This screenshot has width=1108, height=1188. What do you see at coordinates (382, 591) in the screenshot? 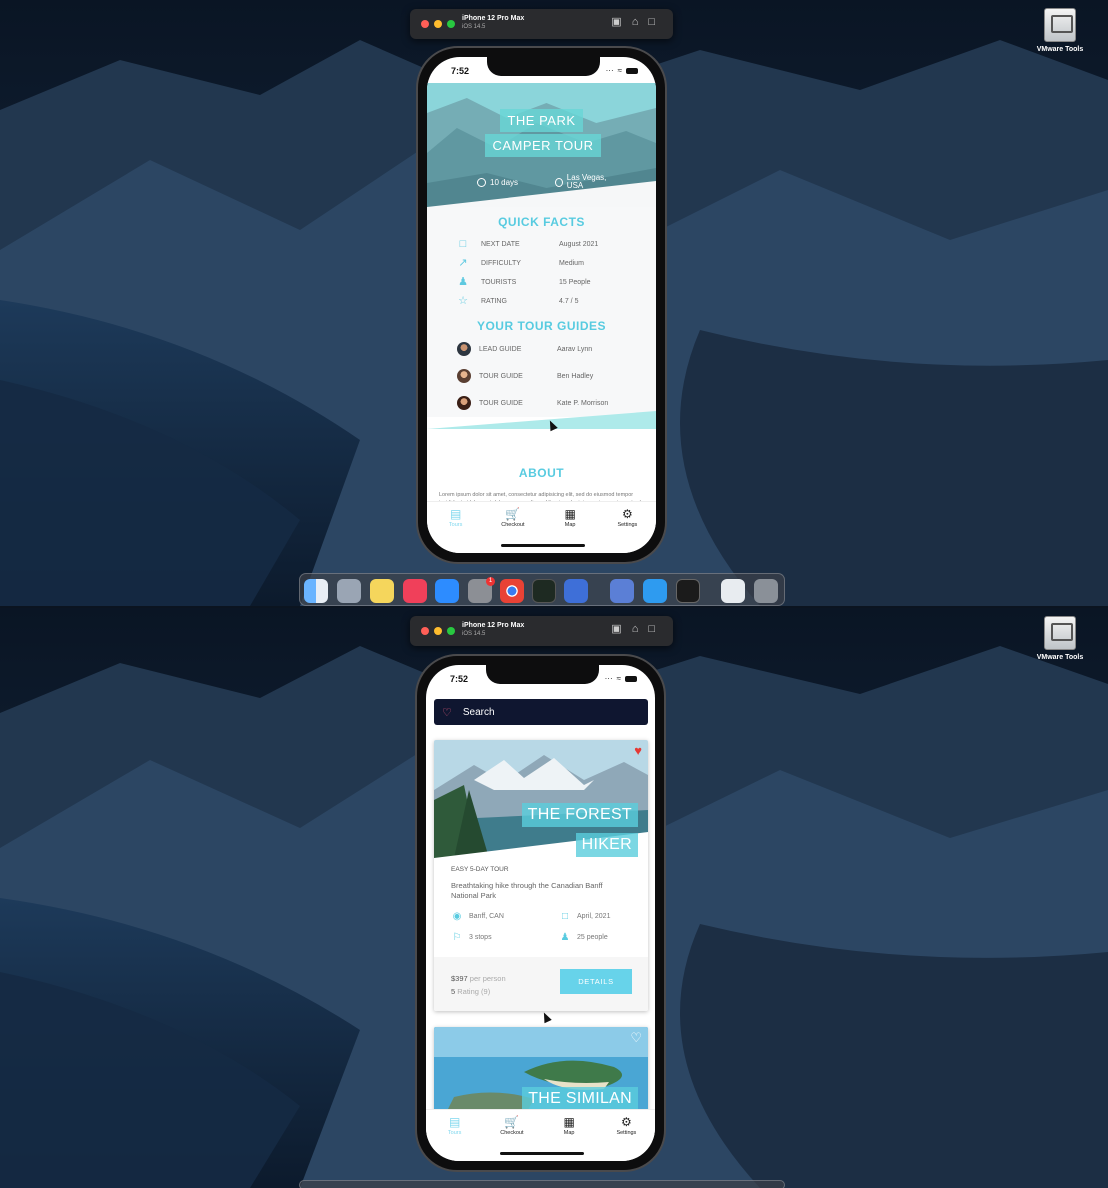
I see `notes-icon` at bounding box center [382, 591].